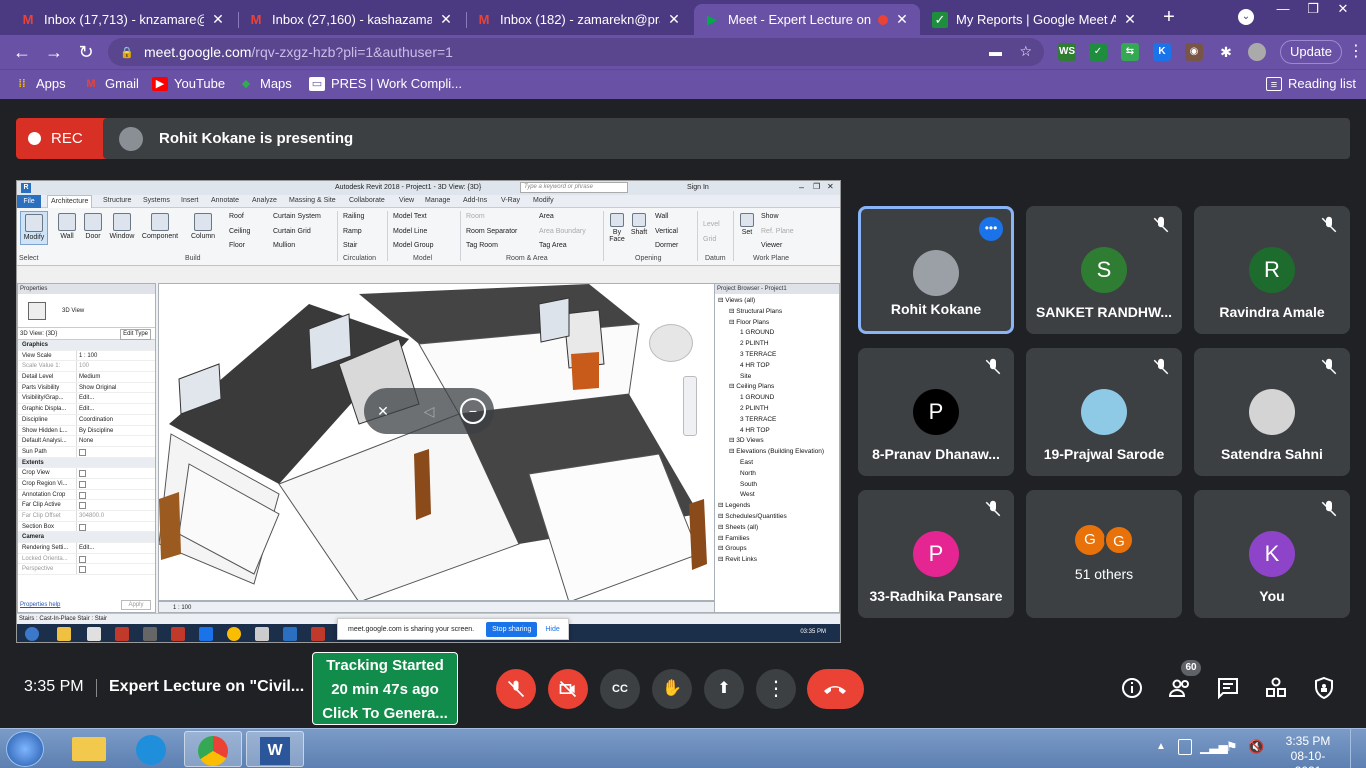  Describe the element at coordinates (639, 224) in the screenshot. I see `shaft-tool: Shaft` at that location.